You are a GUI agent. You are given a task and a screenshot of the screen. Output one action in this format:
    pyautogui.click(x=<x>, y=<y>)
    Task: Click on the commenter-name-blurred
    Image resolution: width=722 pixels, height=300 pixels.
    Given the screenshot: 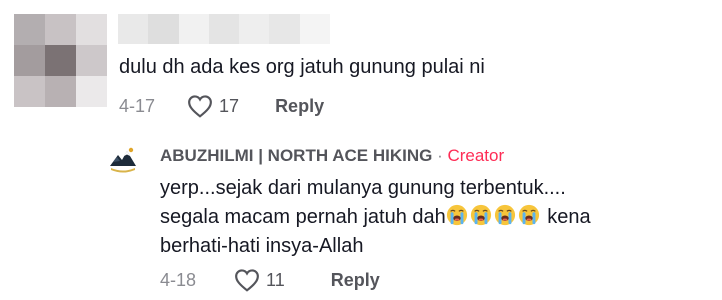 What is the action you would take?
    pyautogui.click(x=224, y=29)
    